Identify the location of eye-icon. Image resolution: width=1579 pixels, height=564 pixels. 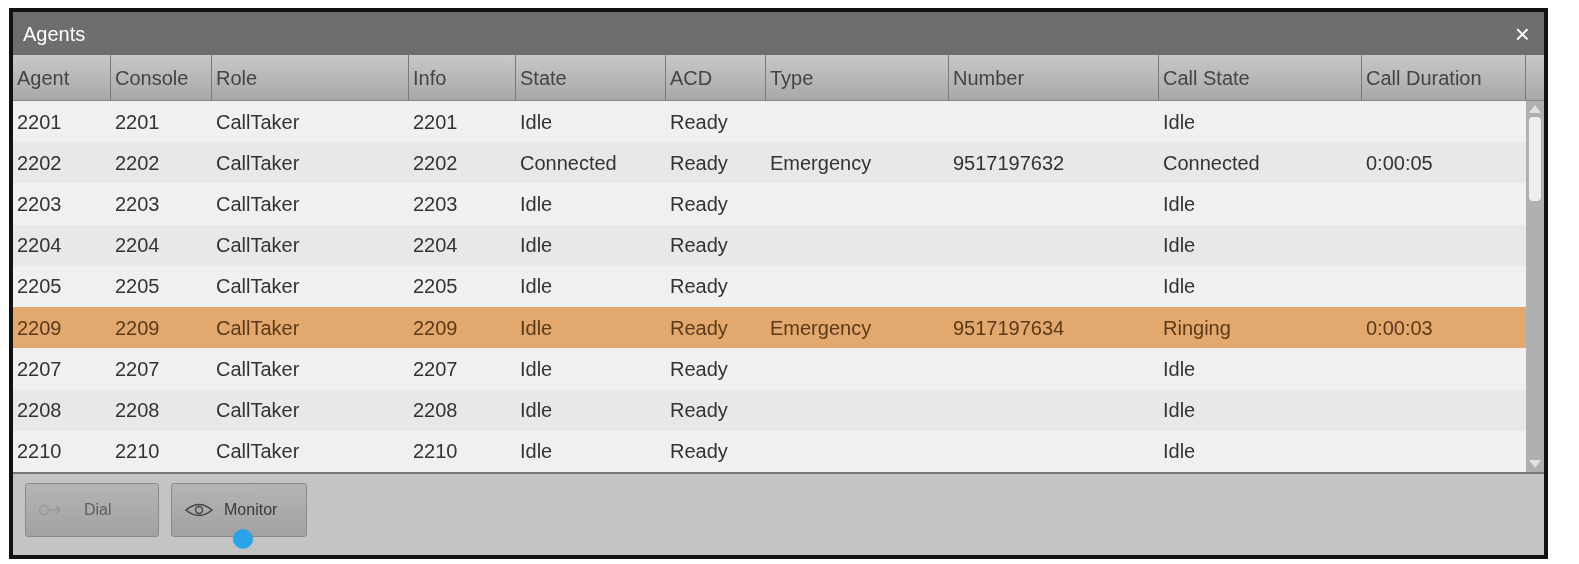
(199, 510).